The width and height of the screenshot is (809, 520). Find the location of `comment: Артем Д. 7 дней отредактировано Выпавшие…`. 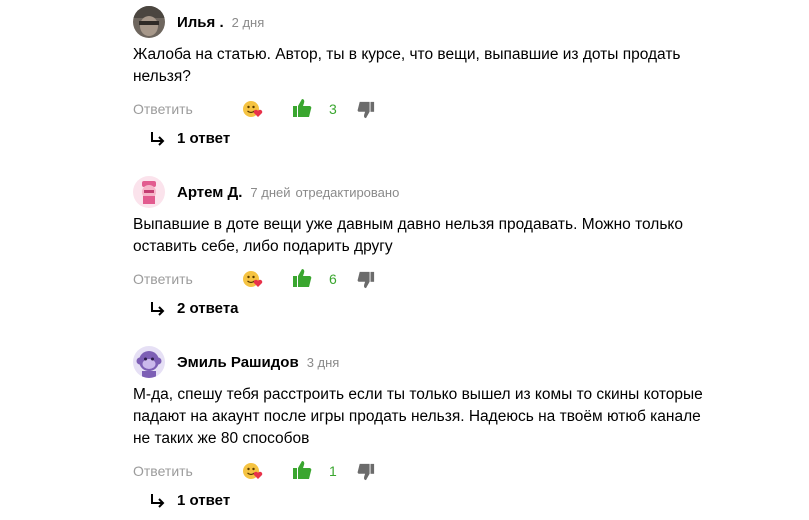

comment: Артем Д. 7 дней отредактировано Выпавшие… is located at coordinates (453, 217).